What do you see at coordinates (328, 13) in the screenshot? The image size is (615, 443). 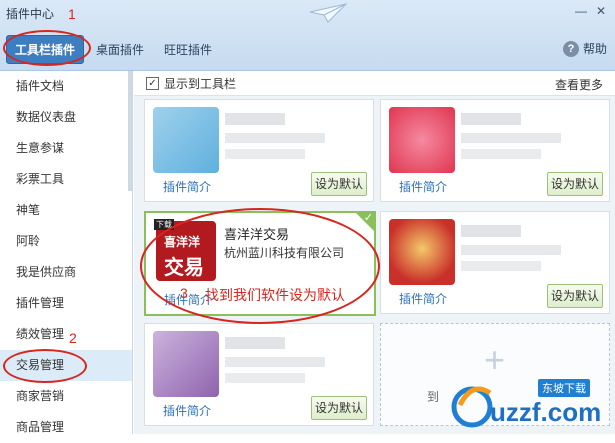 I see `paper-plane-icon` at bounding box center [328, 13].